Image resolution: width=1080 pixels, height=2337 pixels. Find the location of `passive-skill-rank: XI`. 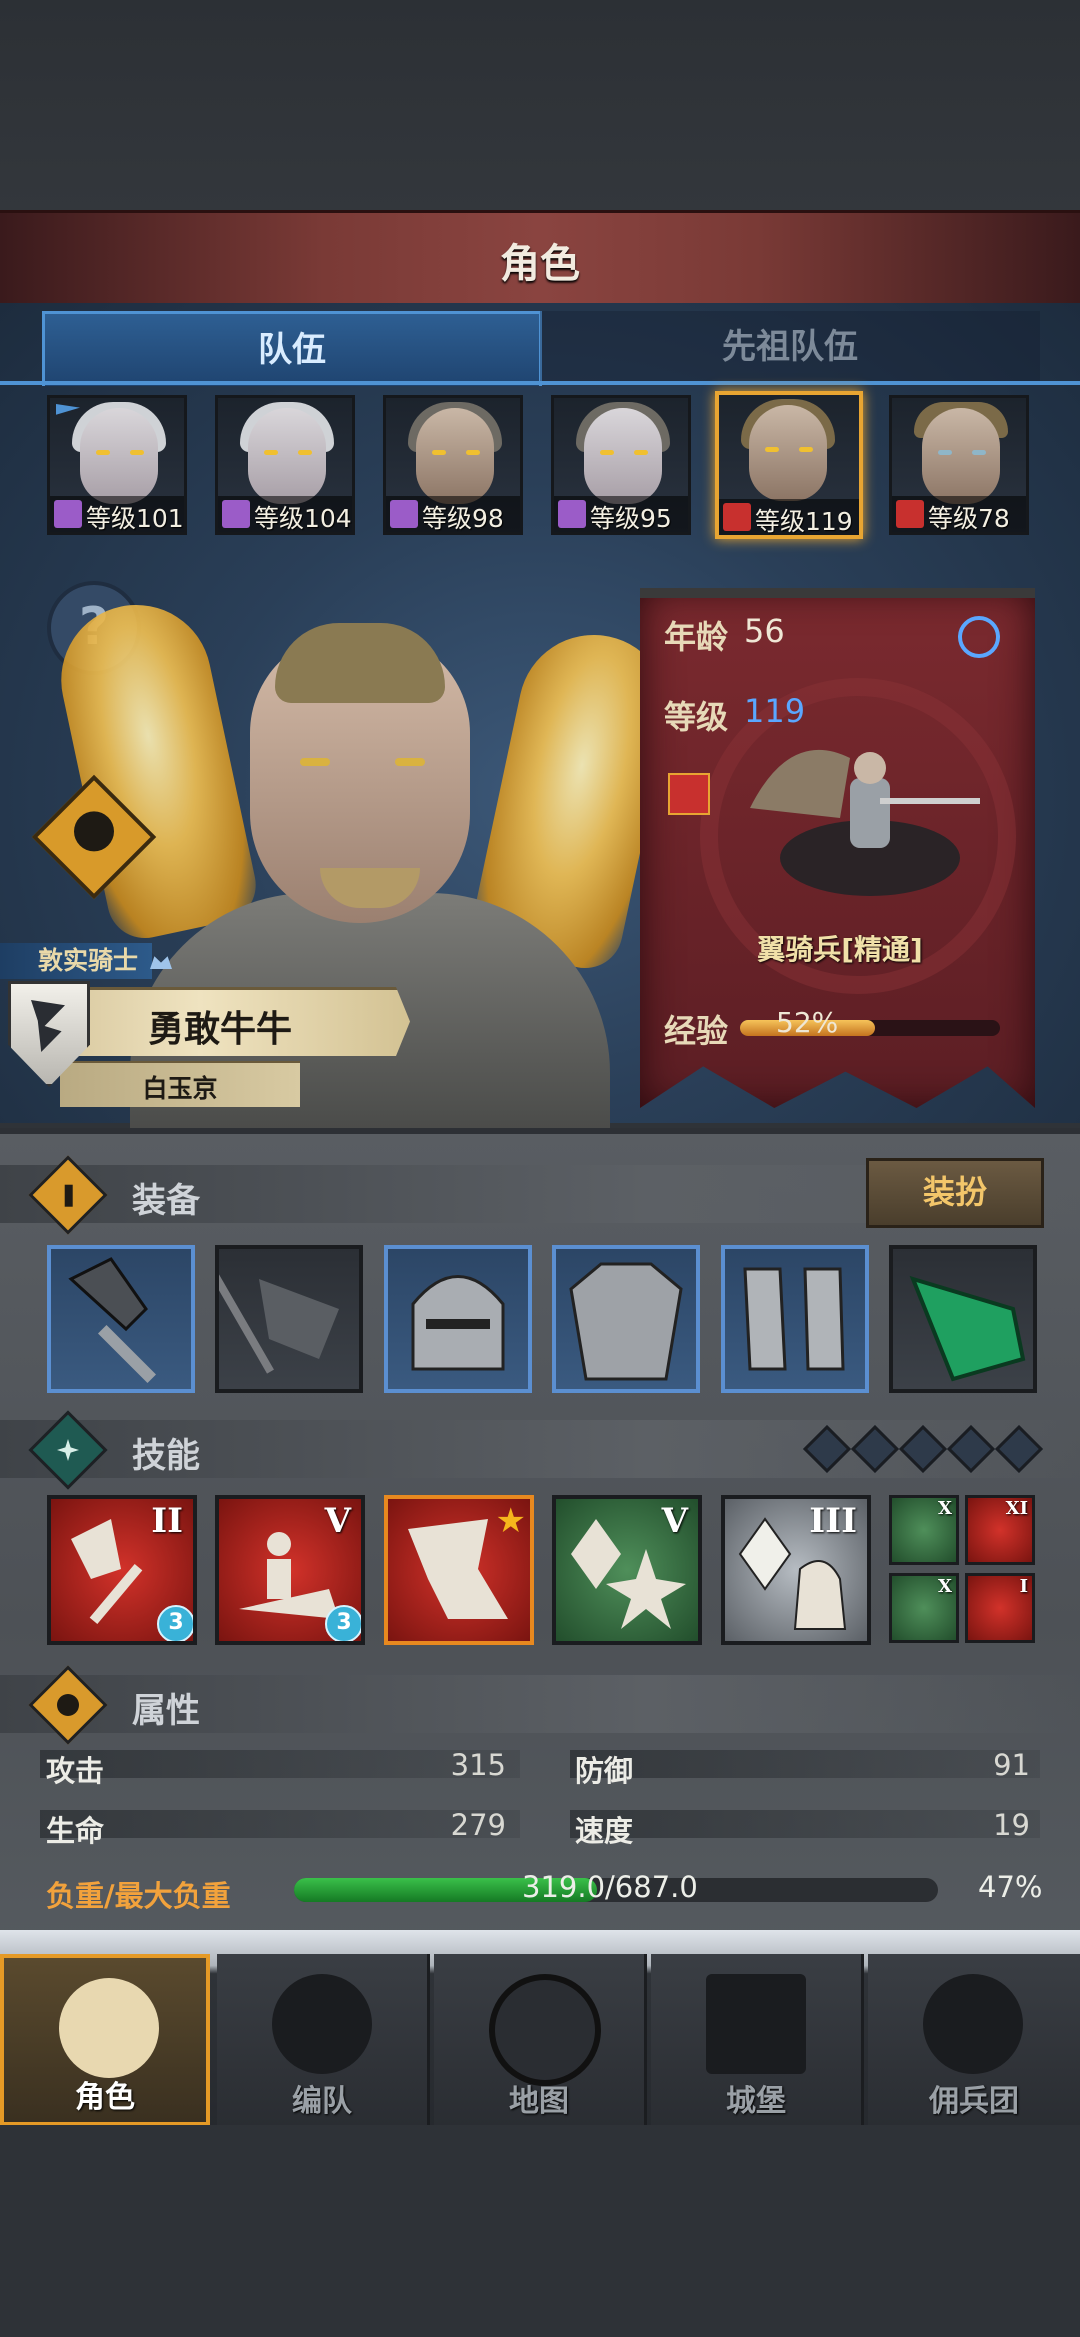

passive-skill-rank: XI is located at coordinates (1016, 1508).